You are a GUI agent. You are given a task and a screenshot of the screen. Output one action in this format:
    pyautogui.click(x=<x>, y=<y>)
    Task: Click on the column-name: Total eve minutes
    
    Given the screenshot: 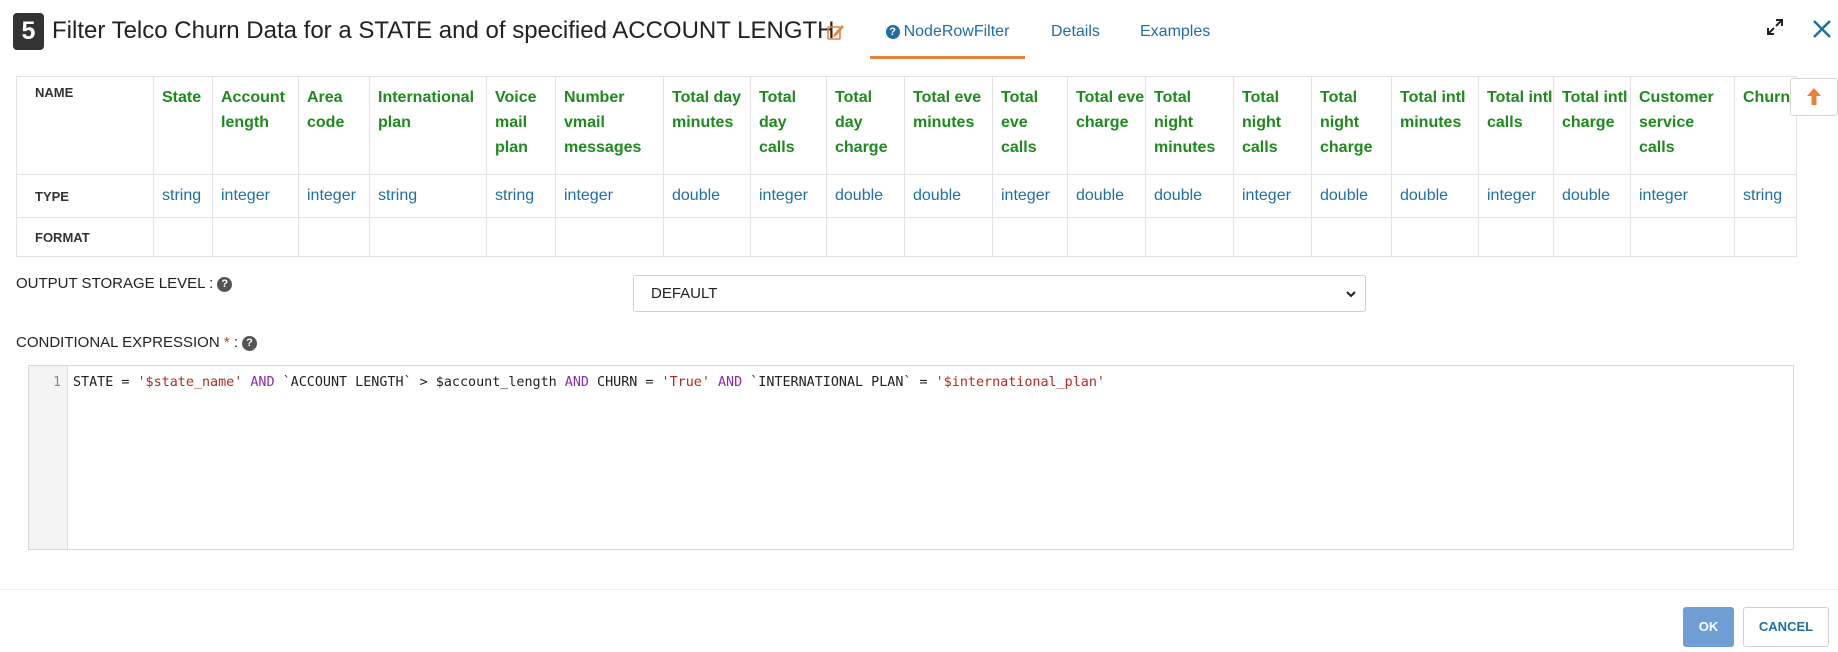 What is the action you would take?
    pyautogui.click(x=948, y=125)
    